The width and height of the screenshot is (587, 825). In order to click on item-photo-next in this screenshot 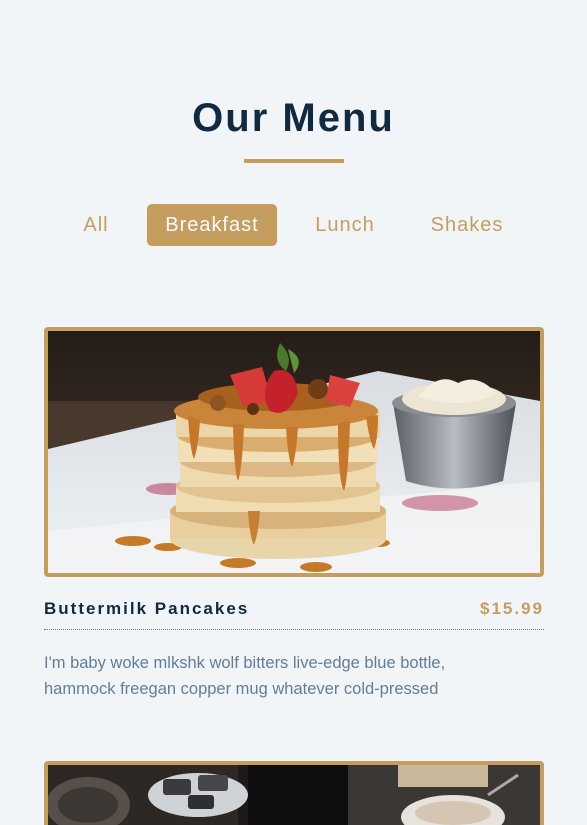, I will do `click(294, 793)`.